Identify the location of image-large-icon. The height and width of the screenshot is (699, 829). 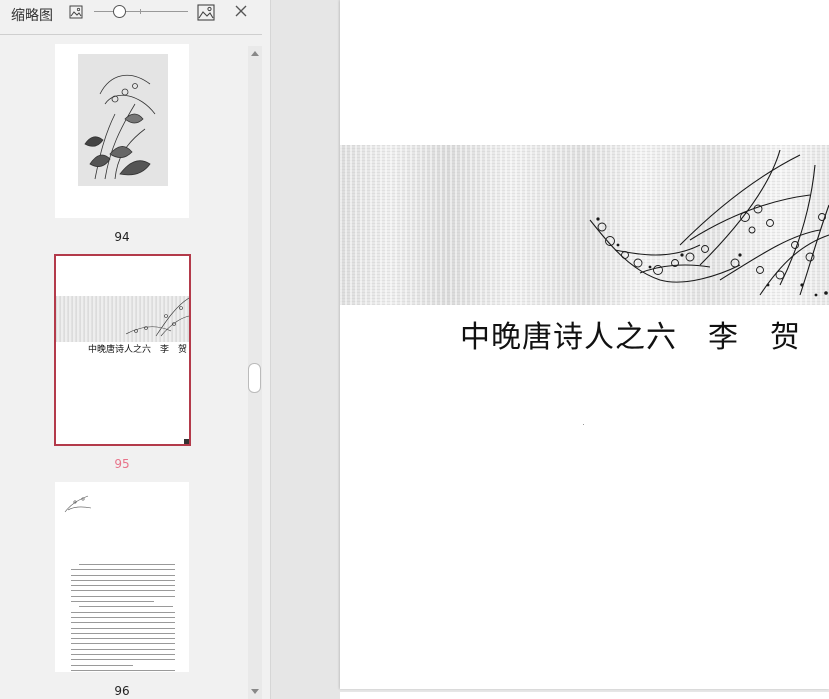
(206, 12).